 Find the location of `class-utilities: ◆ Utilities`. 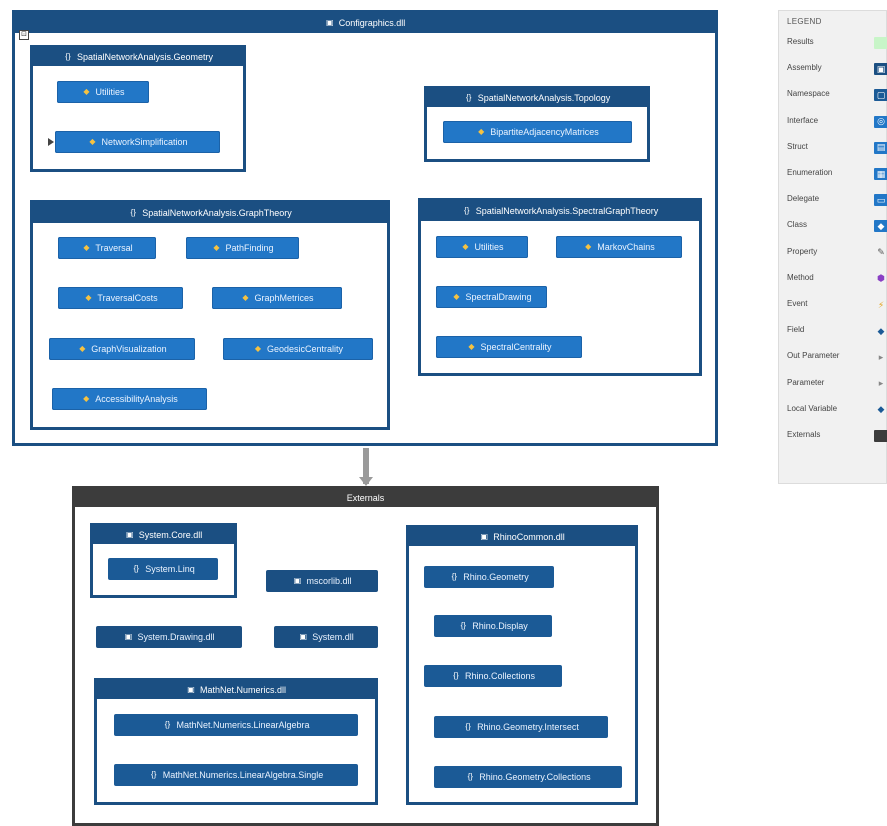

class-utilities: ◆ Utilities is located at coordinates (103, 92).